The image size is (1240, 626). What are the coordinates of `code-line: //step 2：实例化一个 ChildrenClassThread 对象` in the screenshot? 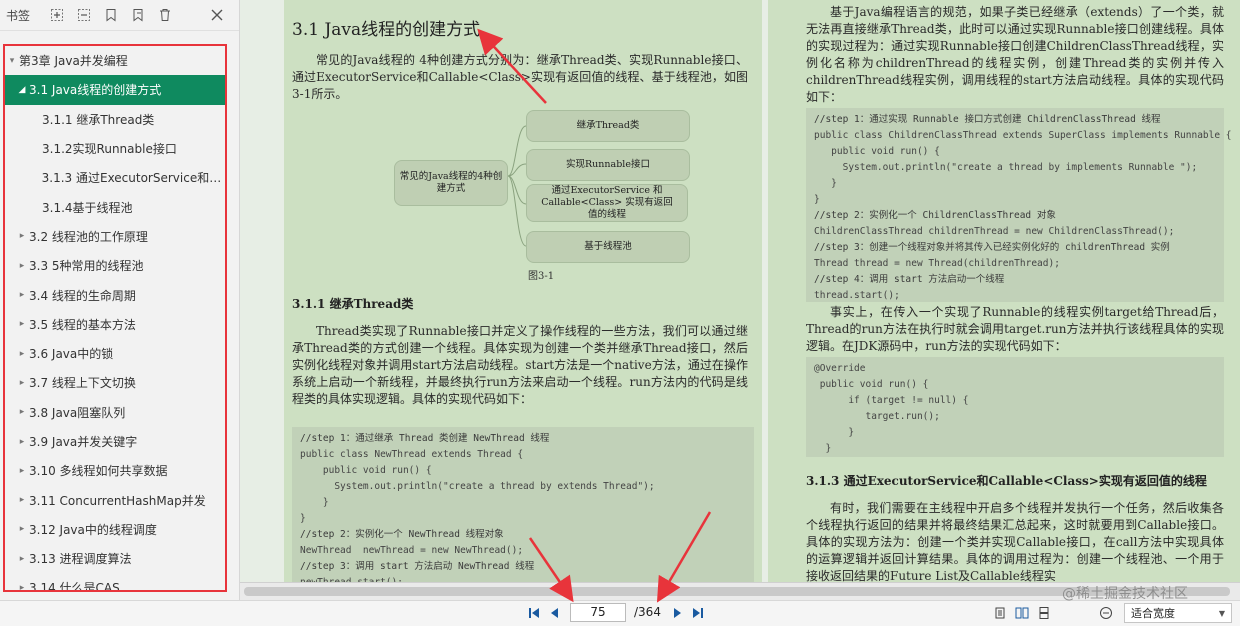 It's located at (935, 215).